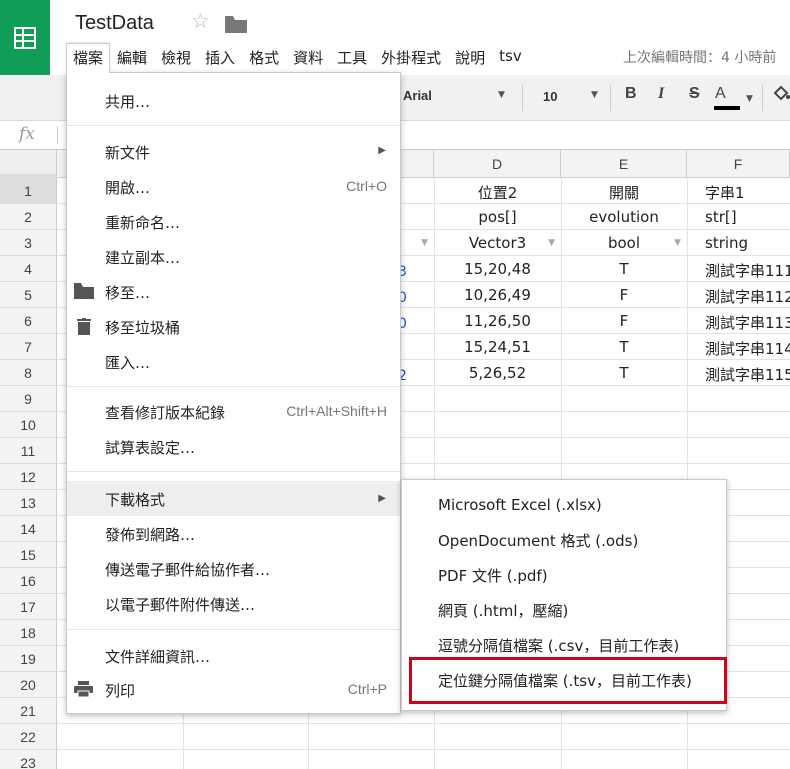 The width and height of the screenshot is (790, 769). I want to click on menu-insert: 插入, so click(220, 57).